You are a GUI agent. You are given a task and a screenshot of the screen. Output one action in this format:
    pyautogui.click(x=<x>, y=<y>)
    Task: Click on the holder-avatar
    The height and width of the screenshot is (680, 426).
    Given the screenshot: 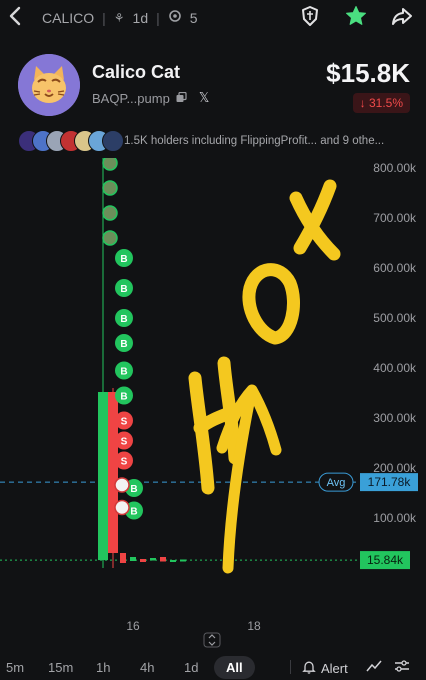 What is the action you would take?
    pyautogui.click(x=113, y=141)
    